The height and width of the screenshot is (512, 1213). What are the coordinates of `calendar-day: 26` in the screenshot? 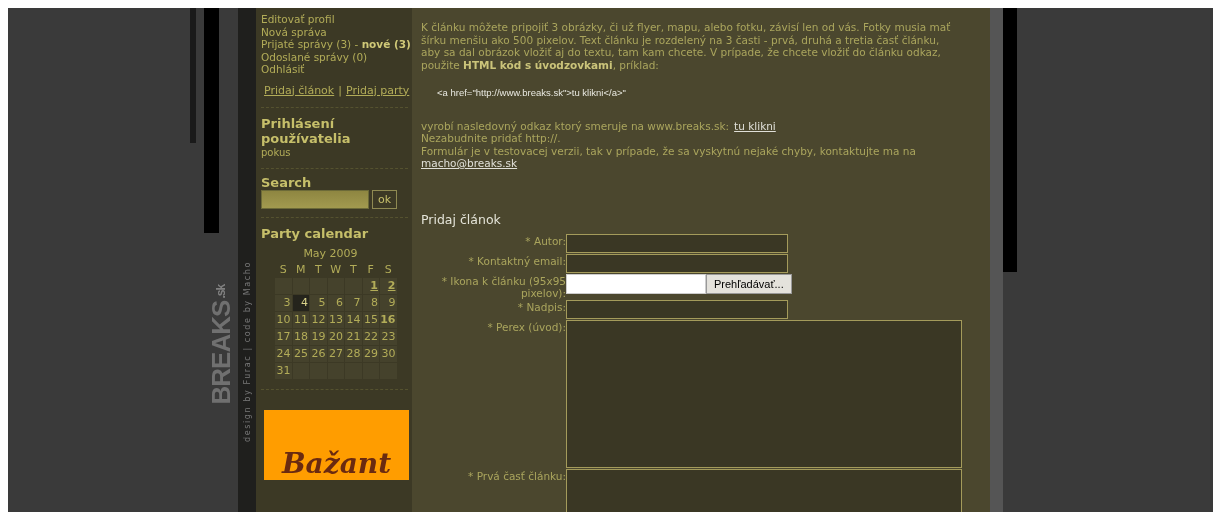 It's located at (318, 353).